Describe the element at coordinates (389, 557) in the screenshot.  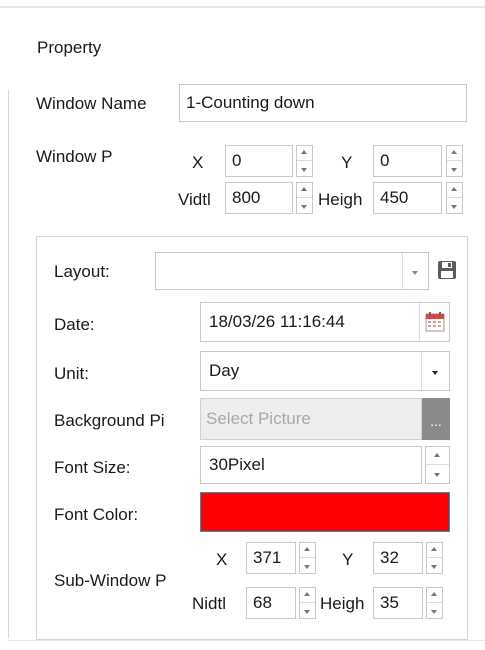
I see `sub-window-y-value: 32` at that location.